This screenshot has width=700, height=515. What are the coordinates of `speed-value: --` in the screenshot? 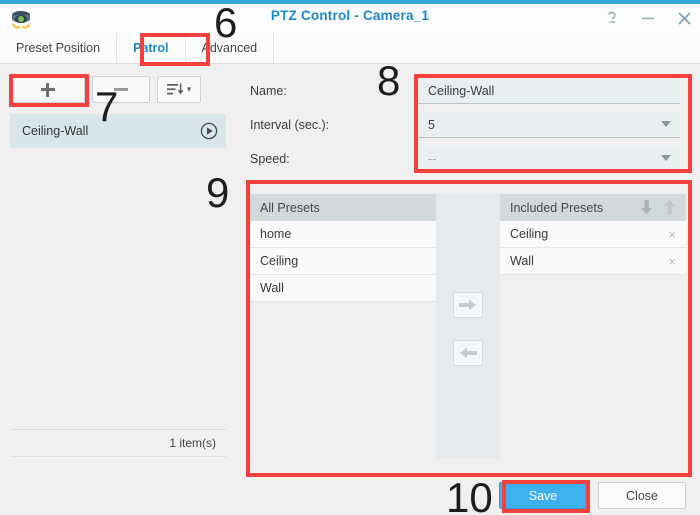 It's located at (432, 158).